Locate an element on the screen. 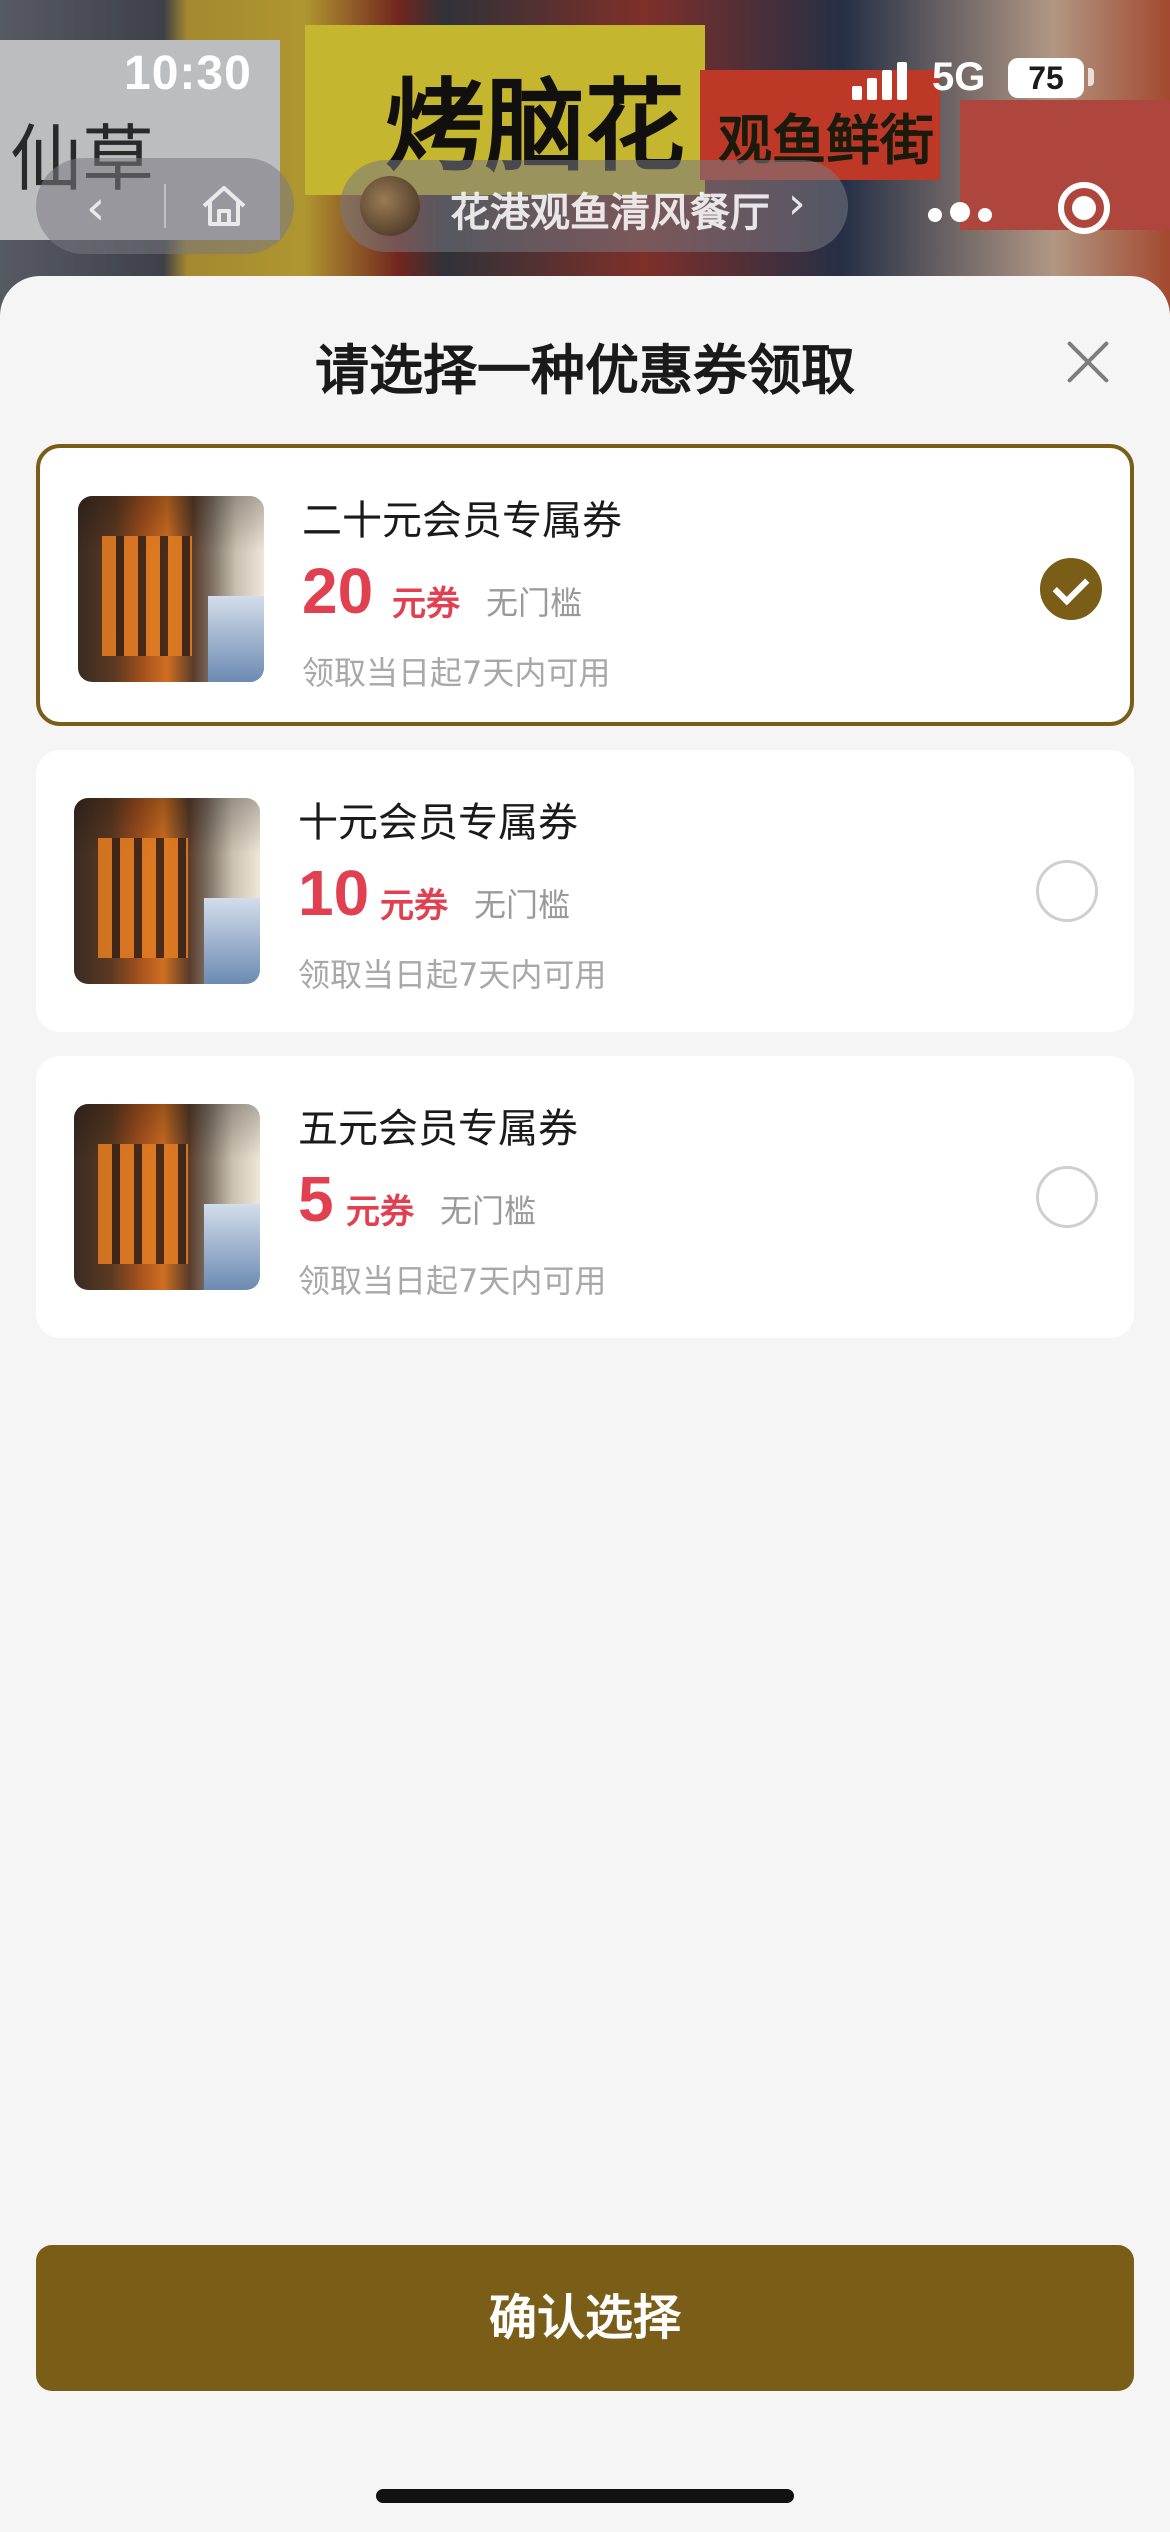  coupon-radio-checked is located at coordinates (1071, 589).